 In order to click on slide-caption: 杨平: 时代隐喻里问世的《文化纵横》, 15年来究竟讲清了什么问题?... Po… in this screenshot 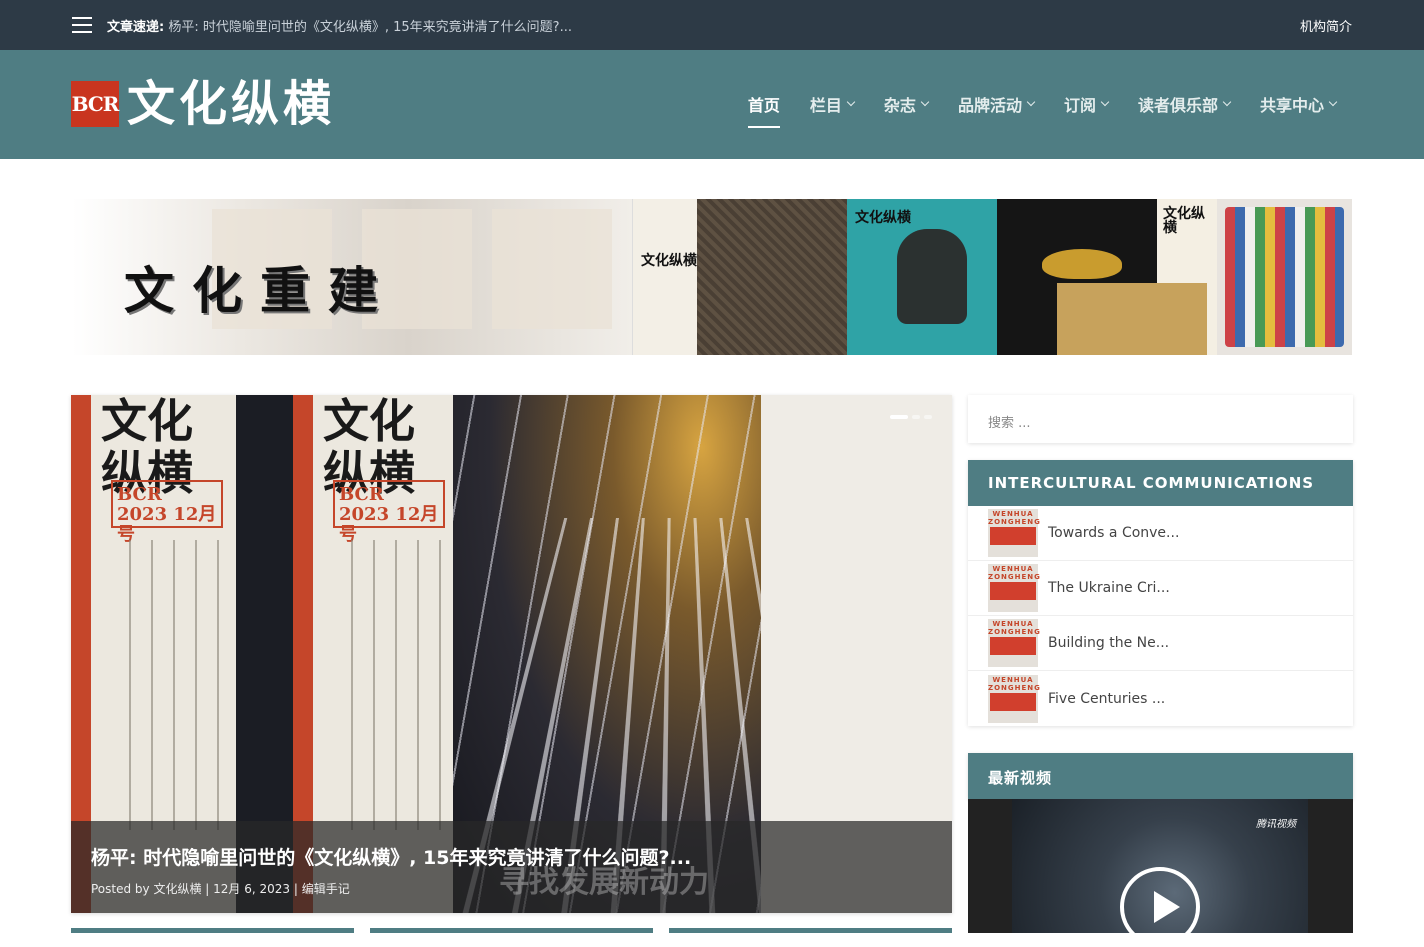, I will do `click(511, 867)`.